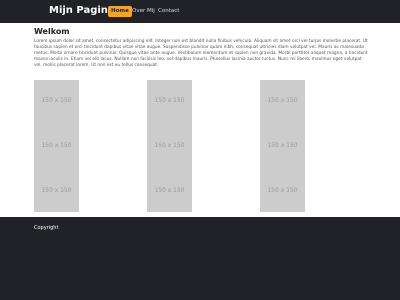 The image size is (400, 300). What do you see at coordinates (200, 11) in the screenshot?
I see `navbar: Mijn Pagina Home Over Mij Contact` at bounding box center [200, 11].